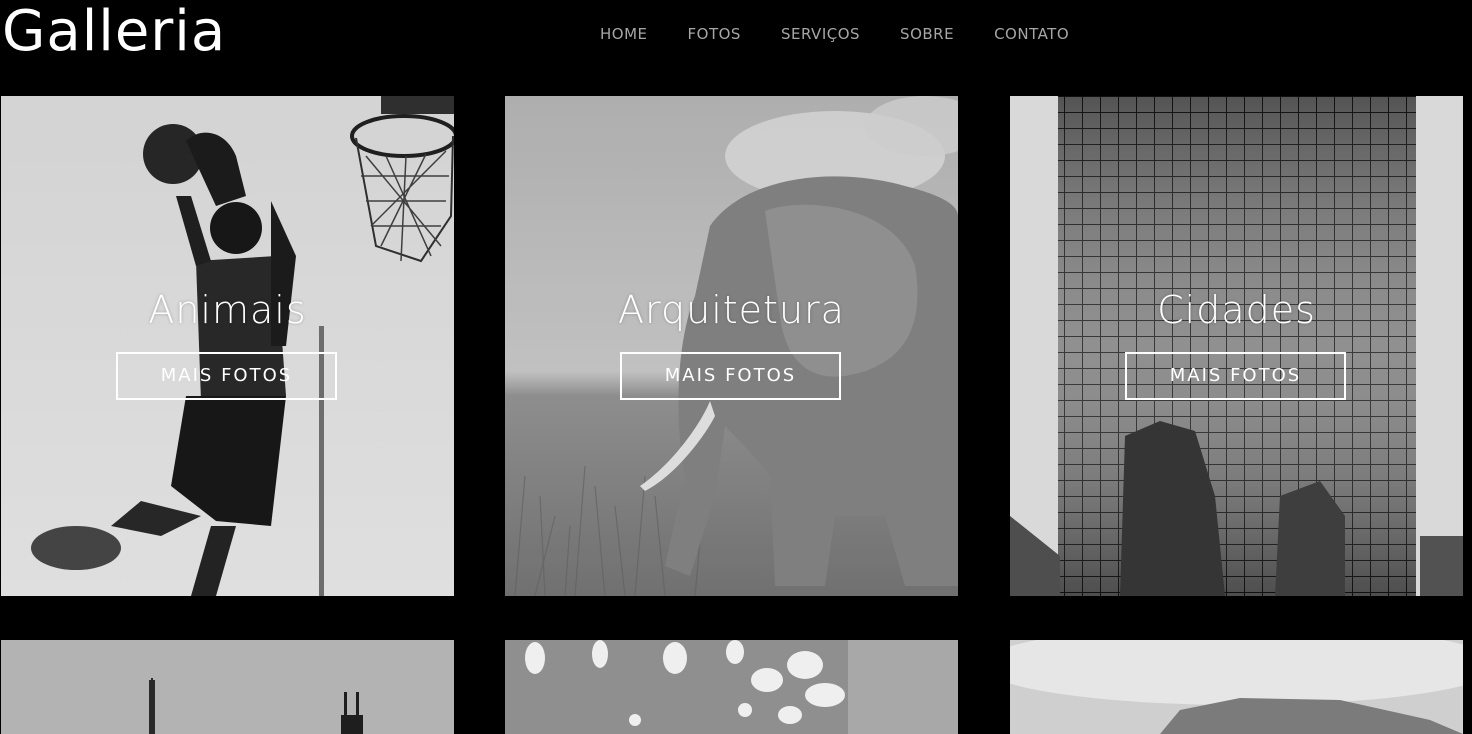 The image size is (1472, 734). What do you see at coordinates (927, 34) in the screenshot?
I see `nav-sobre: SOBRE` at bounding box center [927, 34].